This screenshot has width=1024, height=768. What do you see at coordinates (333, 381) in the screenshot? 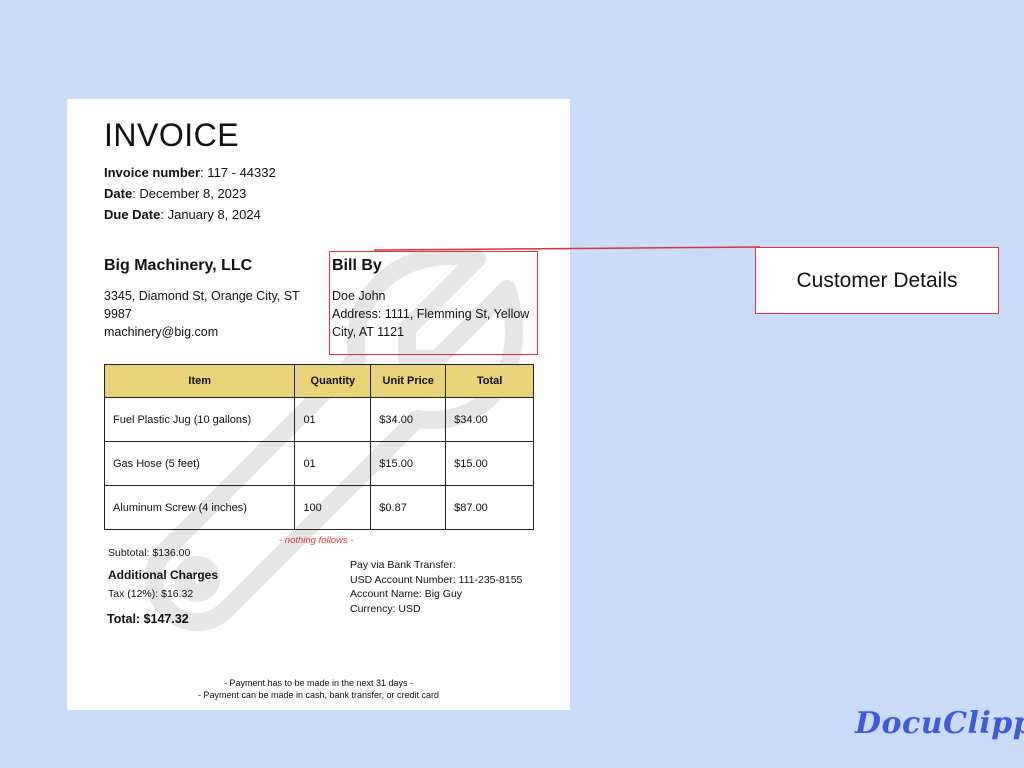
I see `header-quantity: Quantity` at bounding box center [333, 381].